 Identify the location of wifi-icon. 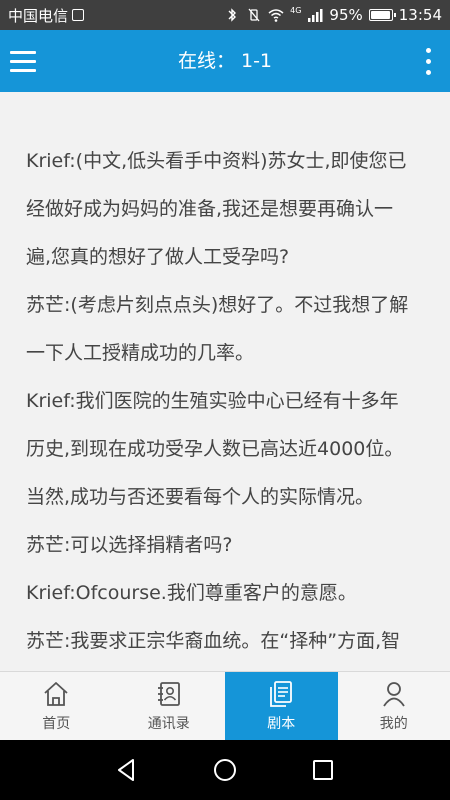
(276, 15).